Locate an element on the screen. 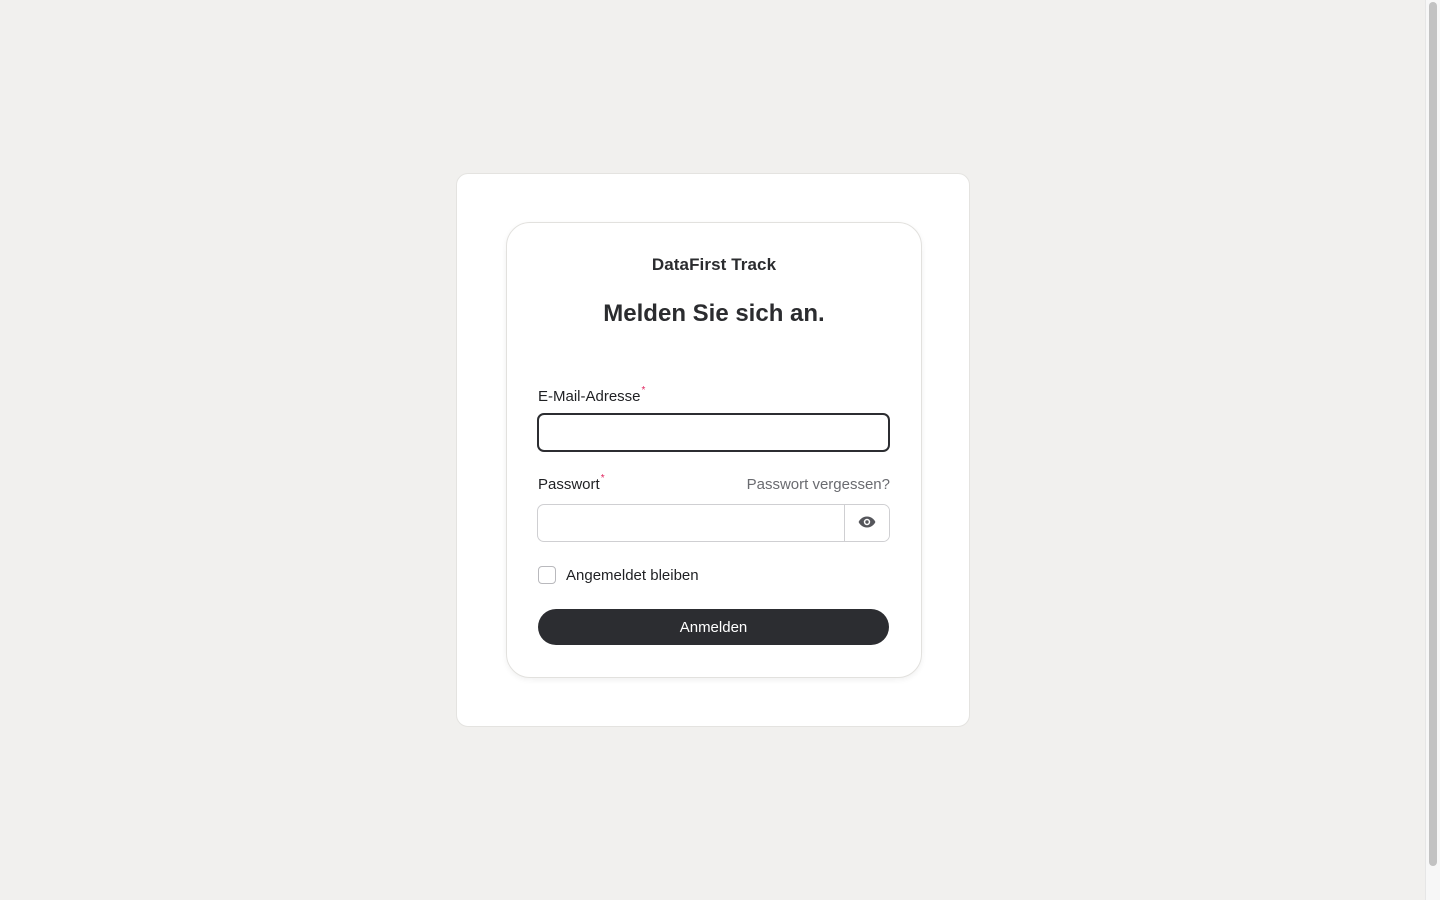  show-password-button is located at coordinates (866, 523).